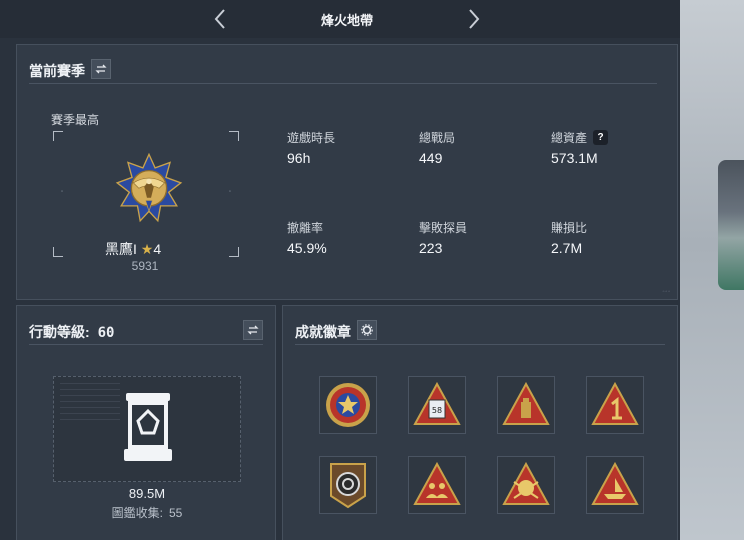 Image resolution: width=744 pixels, height=540 pixels. I want to click on action-level-title: 行動等級: 60, so click(71, 332).